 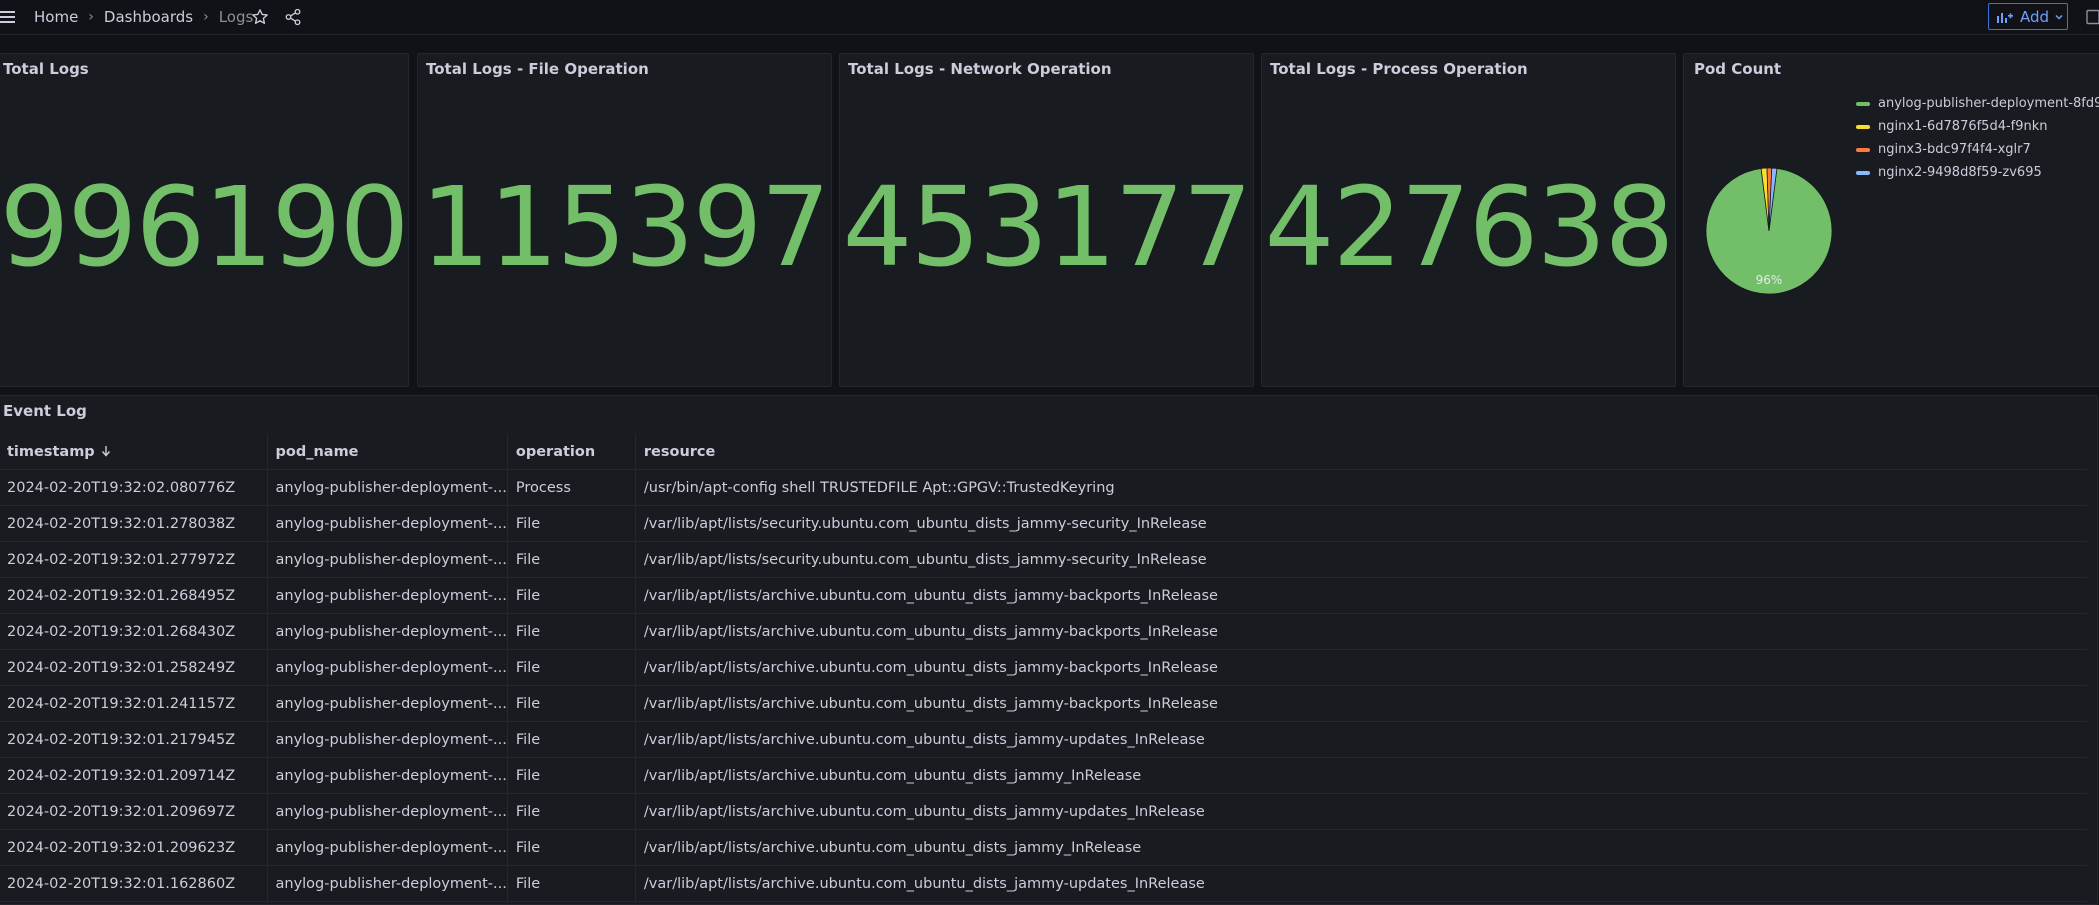 I want to click on hamburger-menu-icon, so click(x=8, y=17).